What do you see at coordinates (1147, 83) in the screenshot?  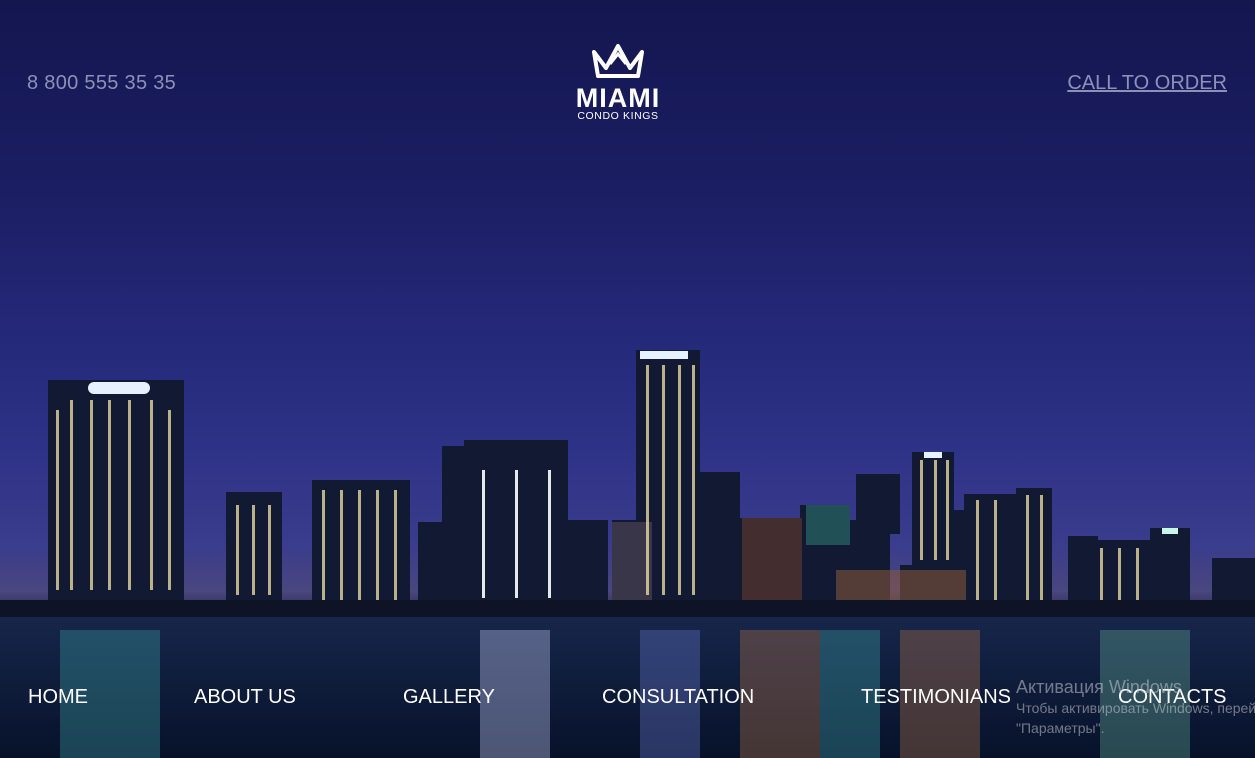 I see `call-to-order-link: CALL TO ORDER` at bounding box center [1147, 83].